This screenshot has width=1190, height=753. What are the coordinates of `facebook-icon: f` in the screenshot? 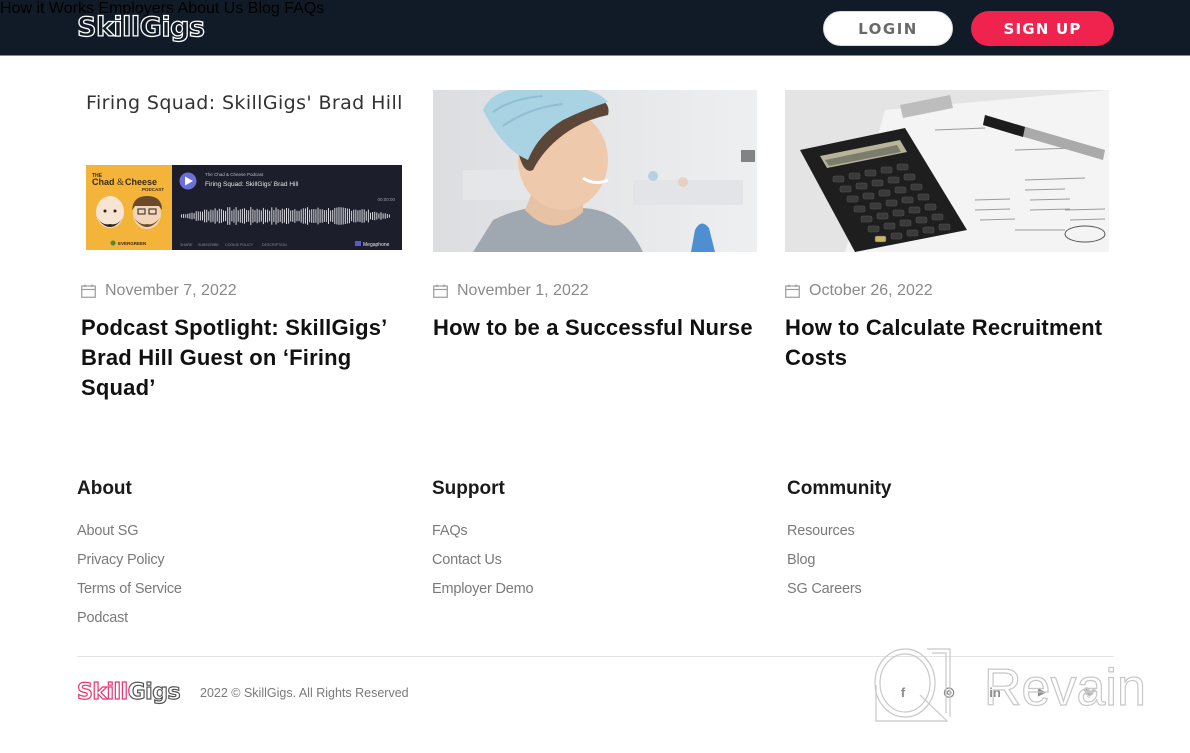 It's located at (903, 692).